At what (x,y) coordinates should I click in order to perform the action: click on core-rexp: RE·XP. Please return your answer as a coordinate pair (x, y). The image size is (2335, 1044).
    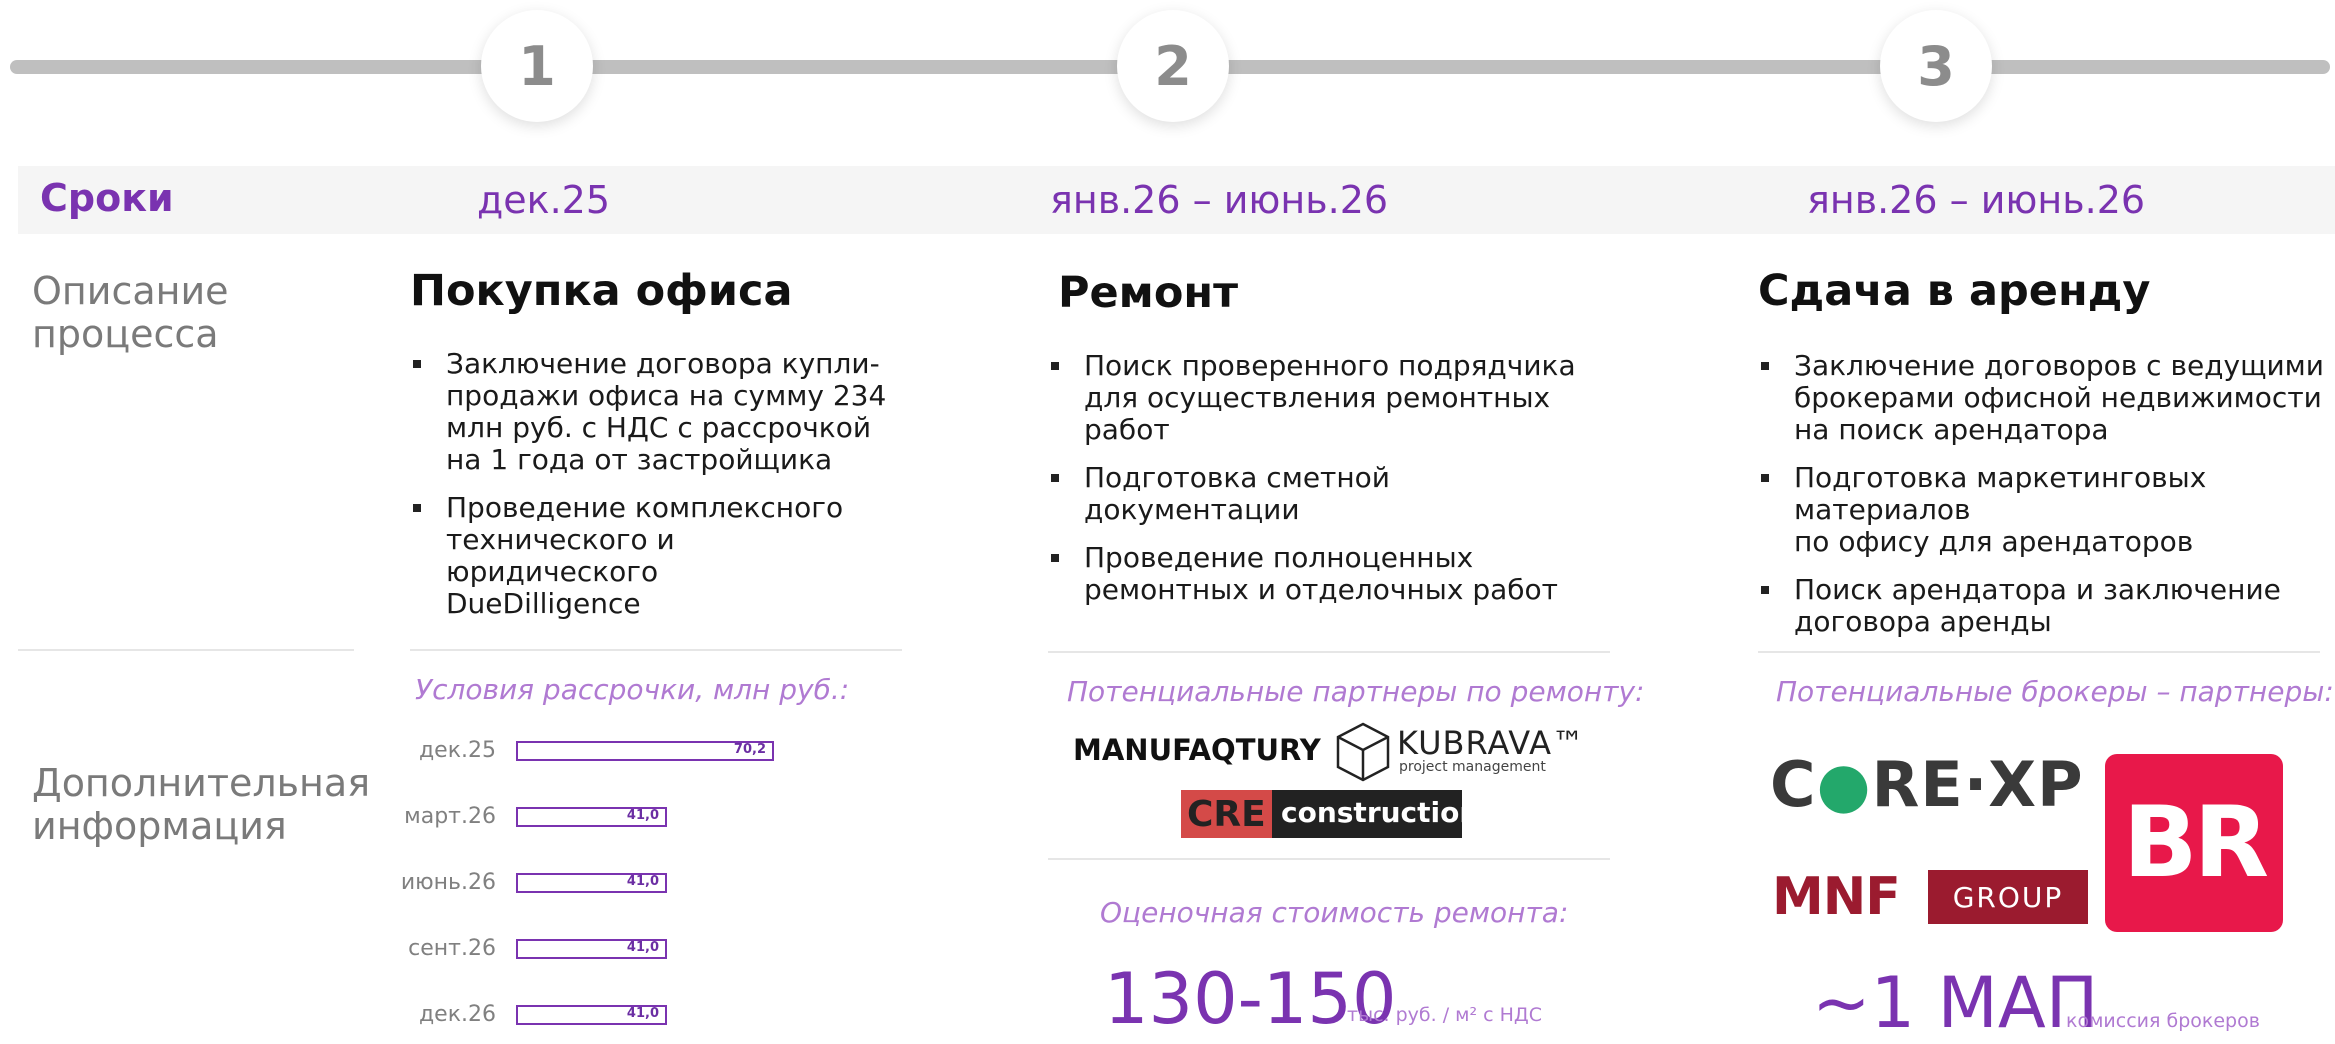
    Looking at the image, I should click on (1977, 784).